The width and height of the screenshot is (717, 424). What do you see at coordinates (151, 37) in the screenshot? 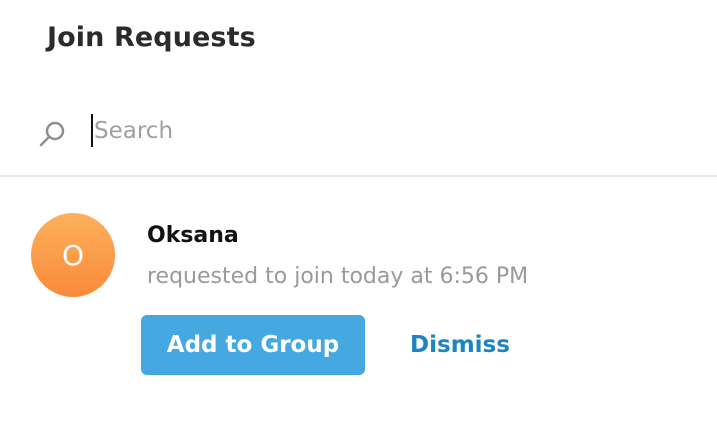
I see `page-title: Join Requests` at bounding box center [151, 37].